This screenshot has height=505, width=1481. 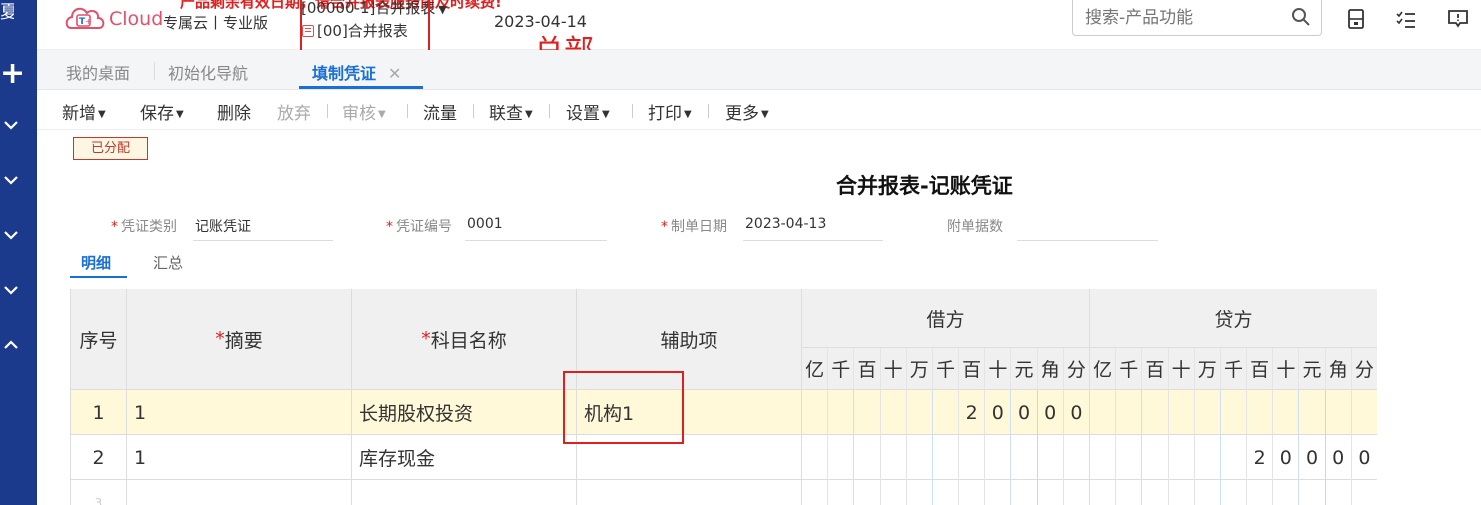 What do you see at coordinates (11, 346) in the screenshot?
I see `chevron-up-icon` at bounding box center [11, 346].